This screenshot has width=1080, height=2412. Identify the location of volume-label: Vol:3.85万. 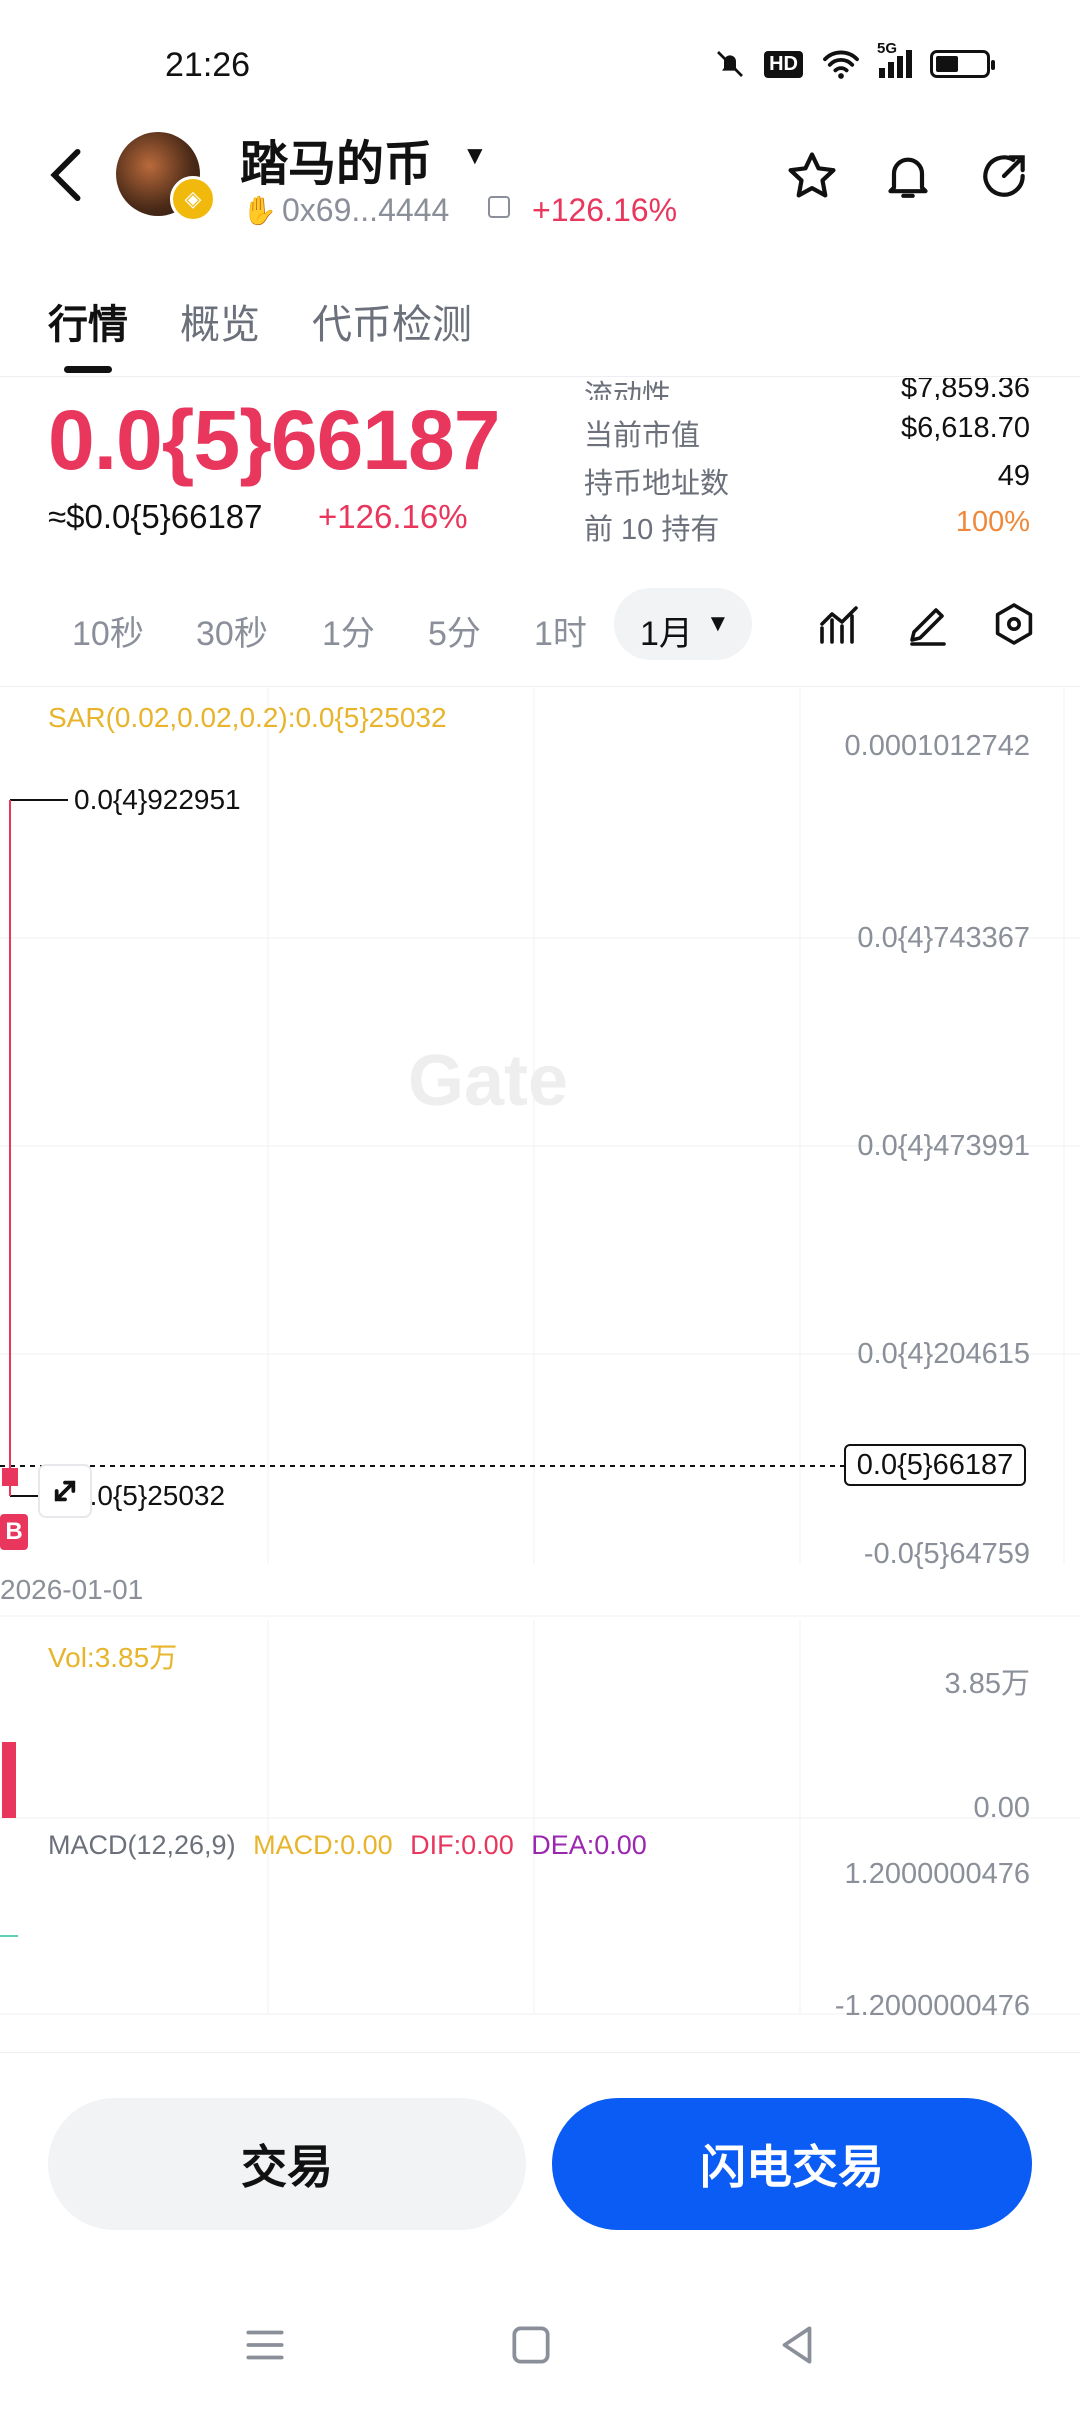
(113, 1657).